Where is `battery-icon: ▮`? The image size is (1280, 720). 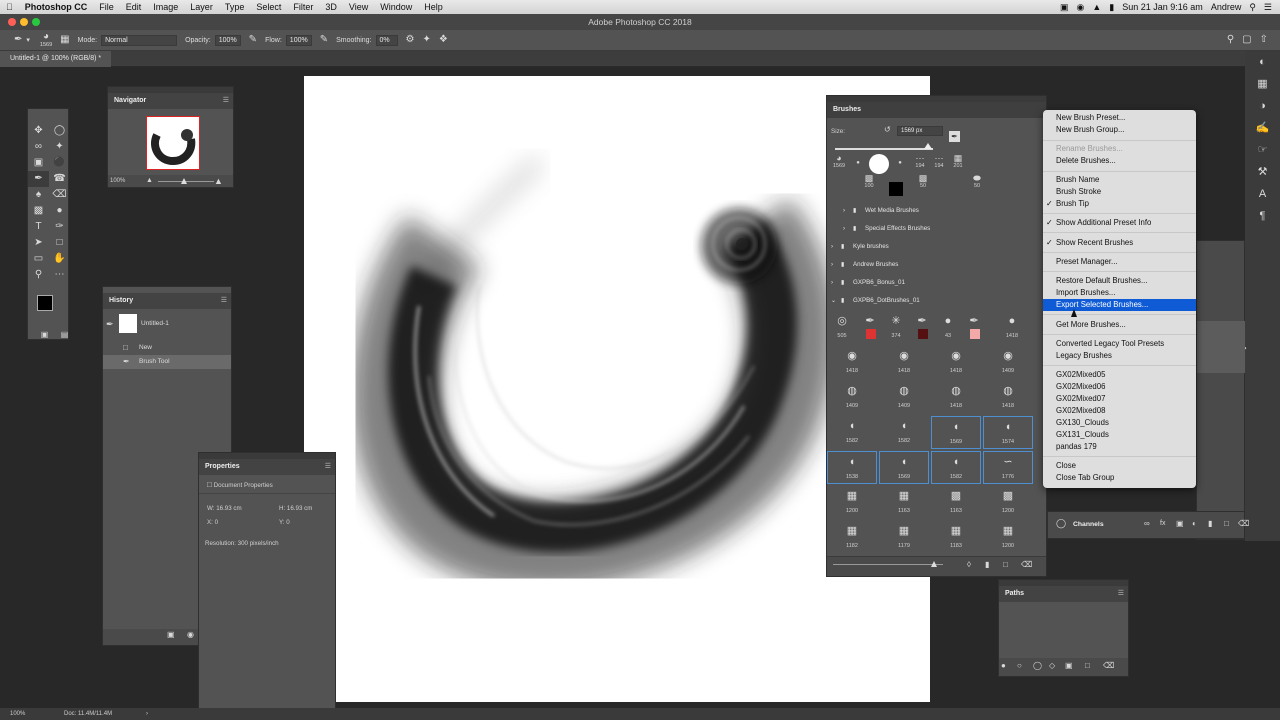 battery-icon: ▮ is located at coordinates (1111, 7).